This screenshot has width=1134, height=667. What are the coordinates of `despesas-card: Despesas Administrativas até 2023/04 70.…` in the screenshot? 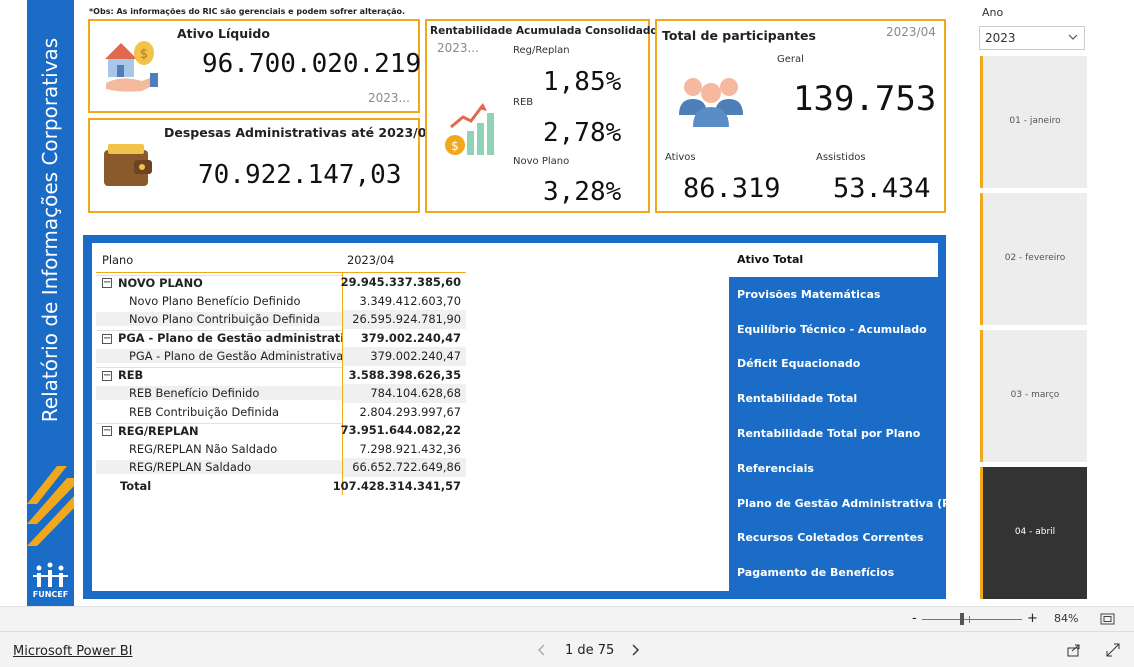 It's located at (261, 165).